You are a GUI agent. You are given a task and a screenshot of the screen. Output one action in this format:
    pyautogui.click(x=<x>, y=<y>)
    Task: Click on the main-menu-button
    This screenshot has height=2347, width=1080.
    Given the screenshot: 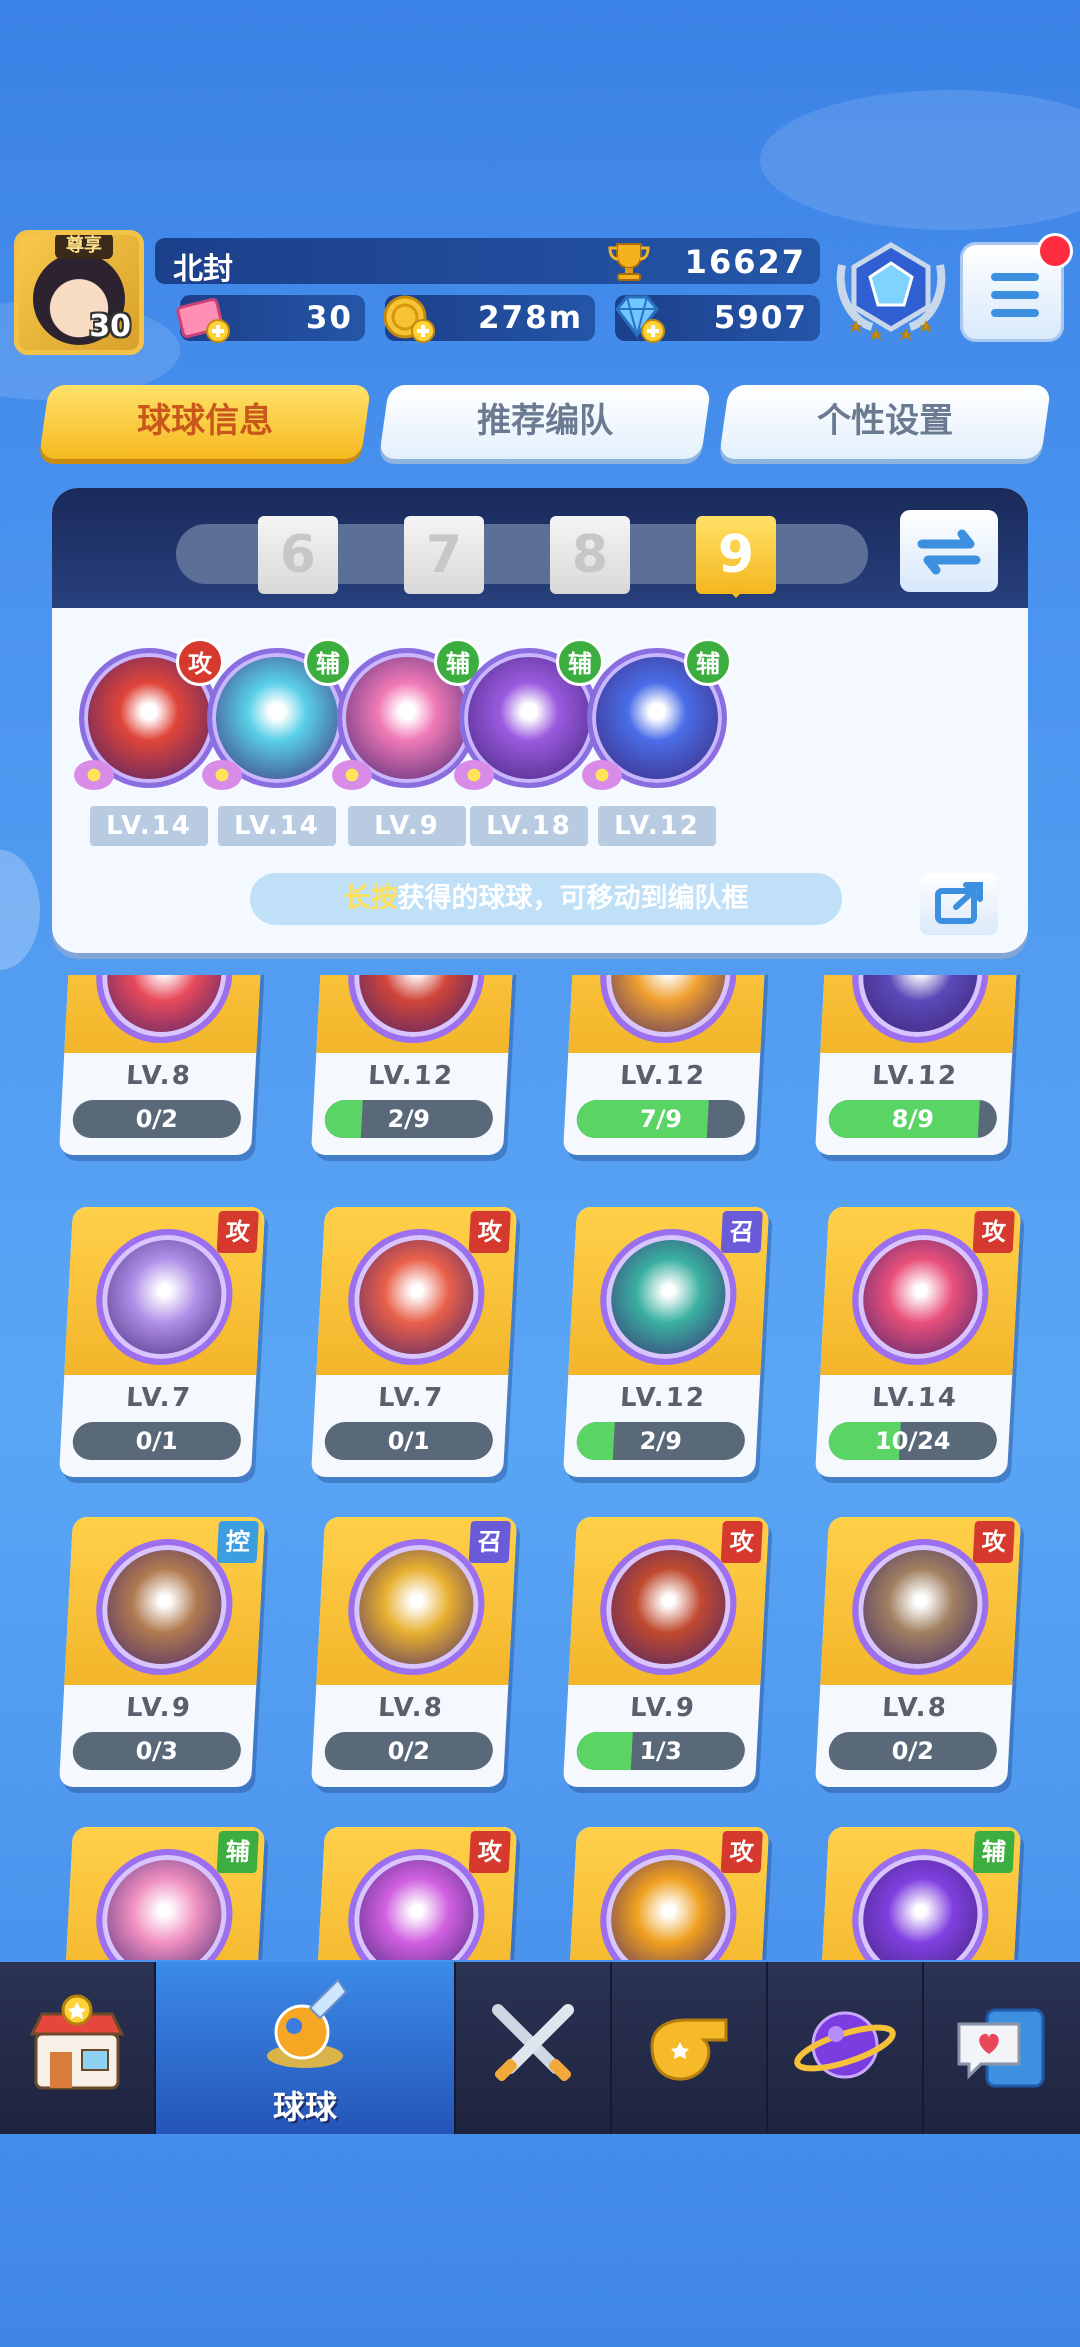 What is the action you would take?
    pyautogui.click(x=1016, y=287)
    